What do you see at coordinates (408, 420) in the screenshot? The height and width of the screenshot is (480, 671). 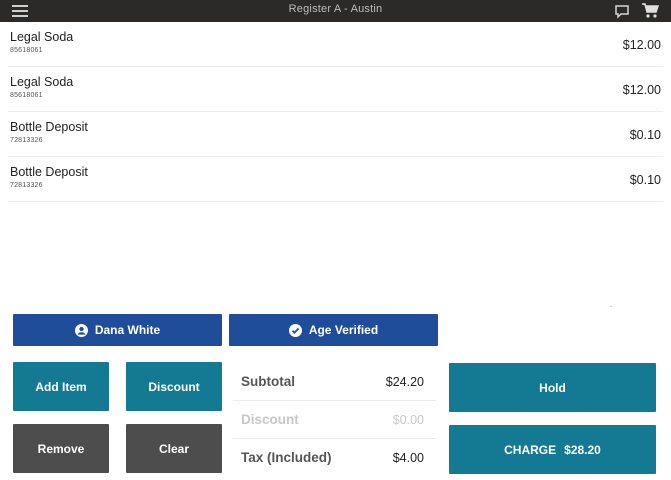 I see `discount-value: $0.00` at bounding box center [408, 420].